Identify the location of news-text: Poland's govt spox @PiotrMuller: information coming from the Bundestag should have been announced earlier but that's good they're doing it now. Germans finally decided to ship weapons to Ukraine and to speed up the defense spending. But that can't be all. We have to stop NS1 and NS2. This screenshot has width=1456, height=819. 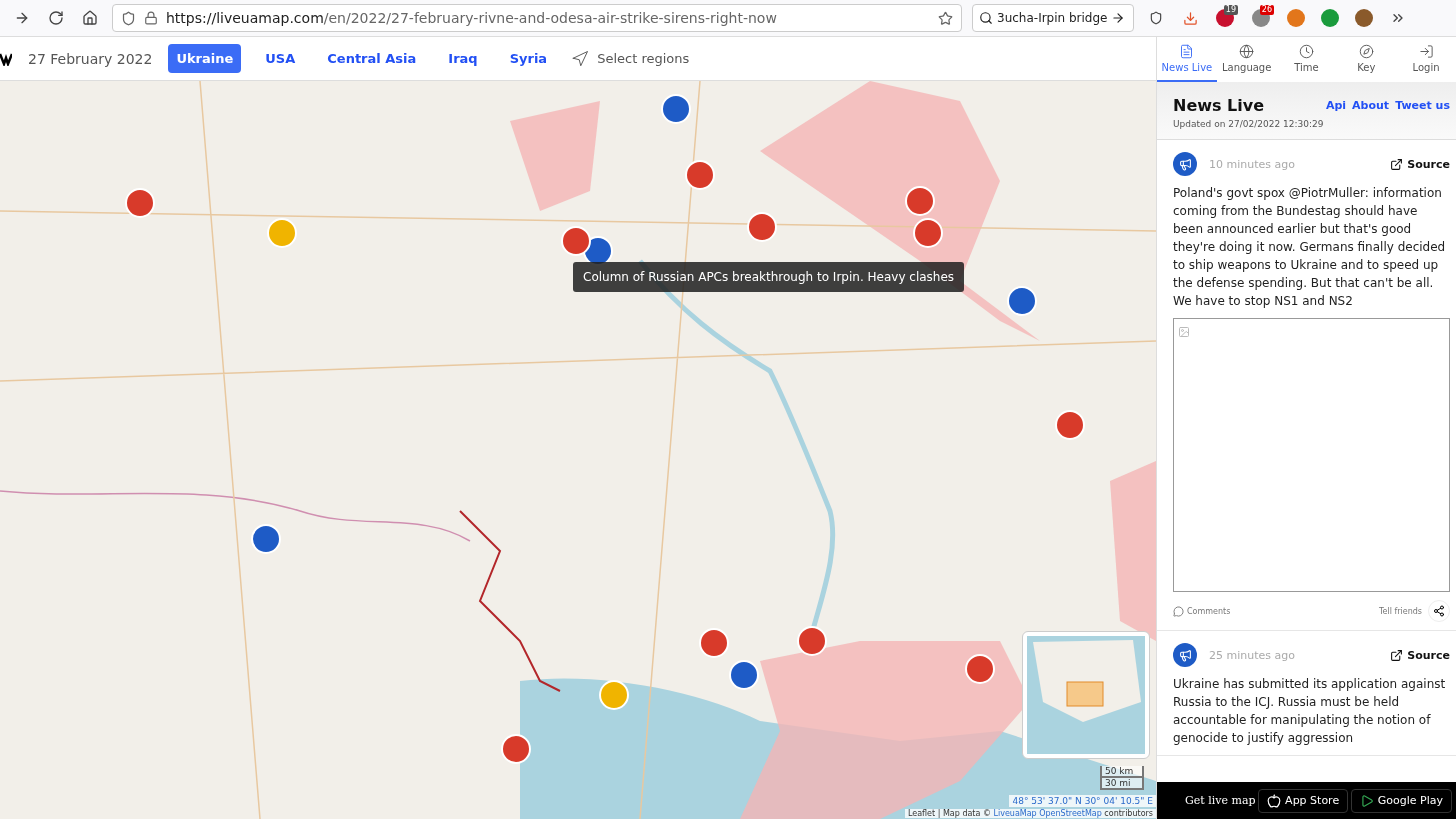
(1310, 247).